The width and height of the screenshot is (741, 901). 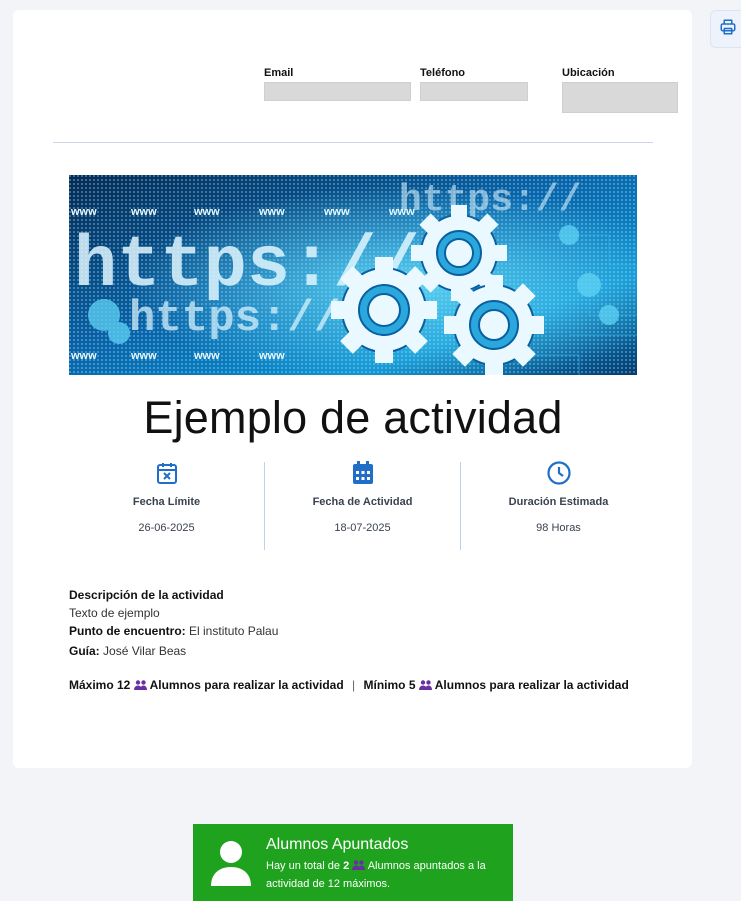 What do you see at coordinates (234, 631) in the screenshot?
I see `meeting-point-value: El instituto Palau` at bounding box center [234, 631].